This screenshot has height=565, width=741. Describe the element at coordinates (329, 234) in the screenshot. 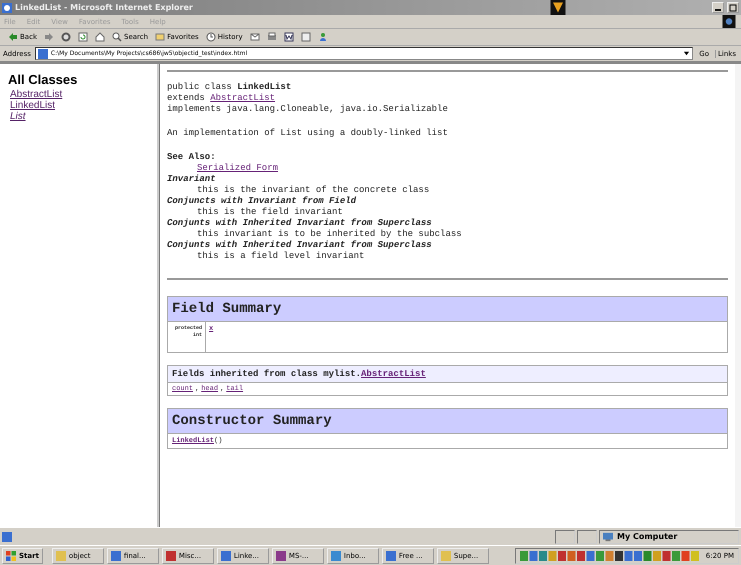

I see `tag-text: this invariant is to be inherited by the subclass` at that location.